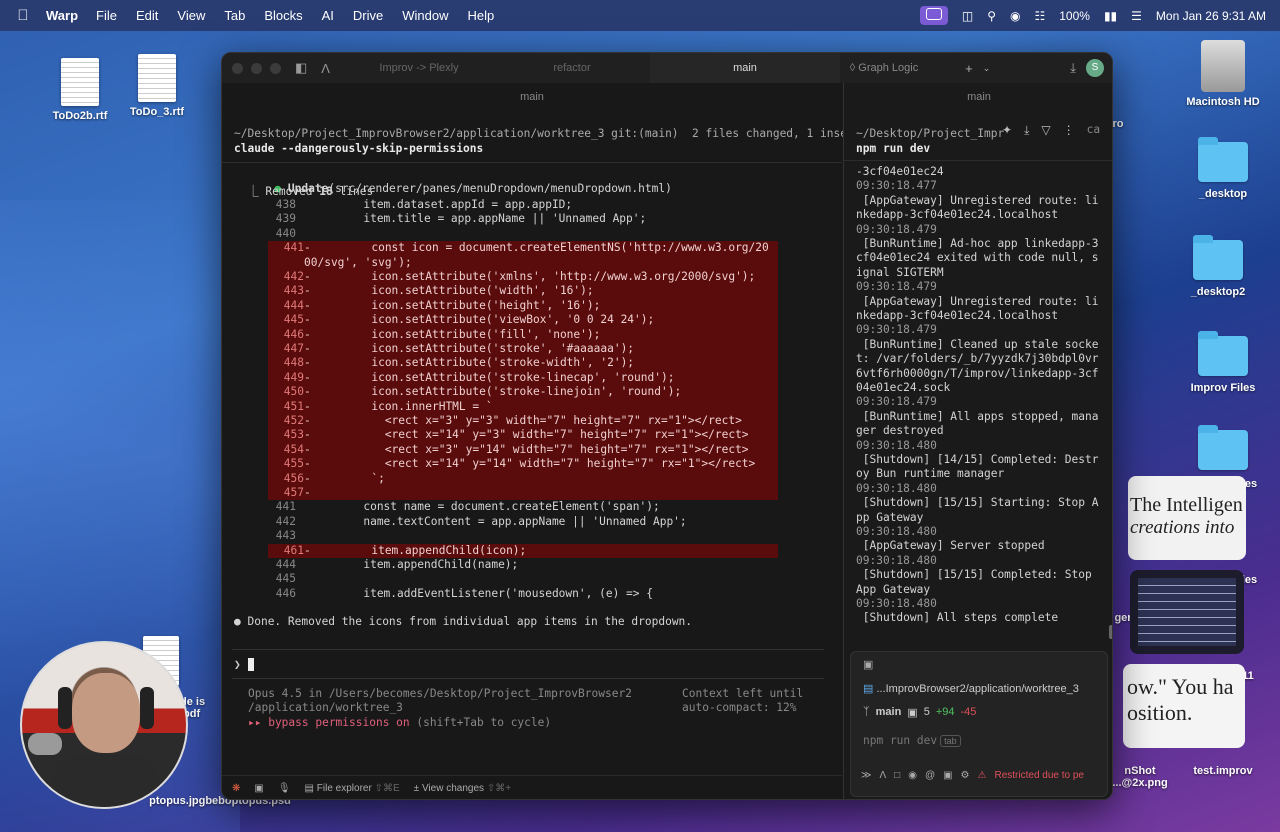 This screenshot has width=1280, height=832. I want to click on attach-icon: □, so click(897, 775).